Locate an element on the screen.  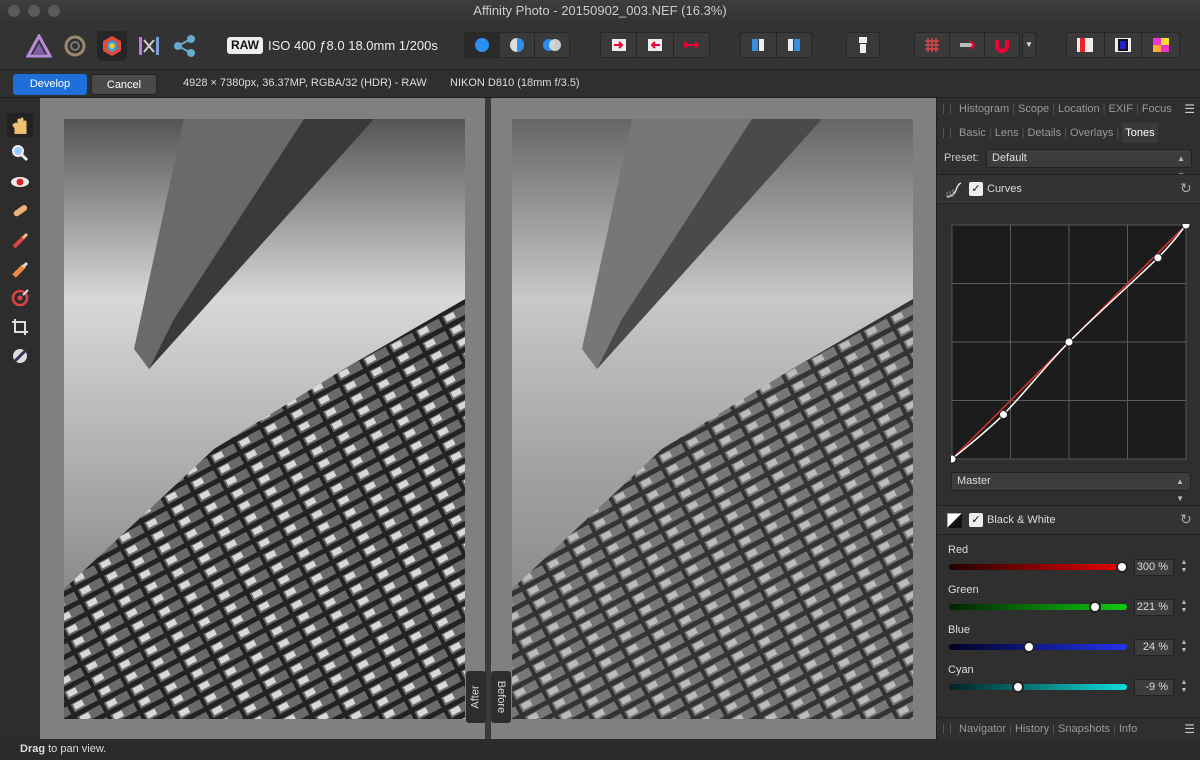
arrange-left-button is located at coordinates (655, 45).